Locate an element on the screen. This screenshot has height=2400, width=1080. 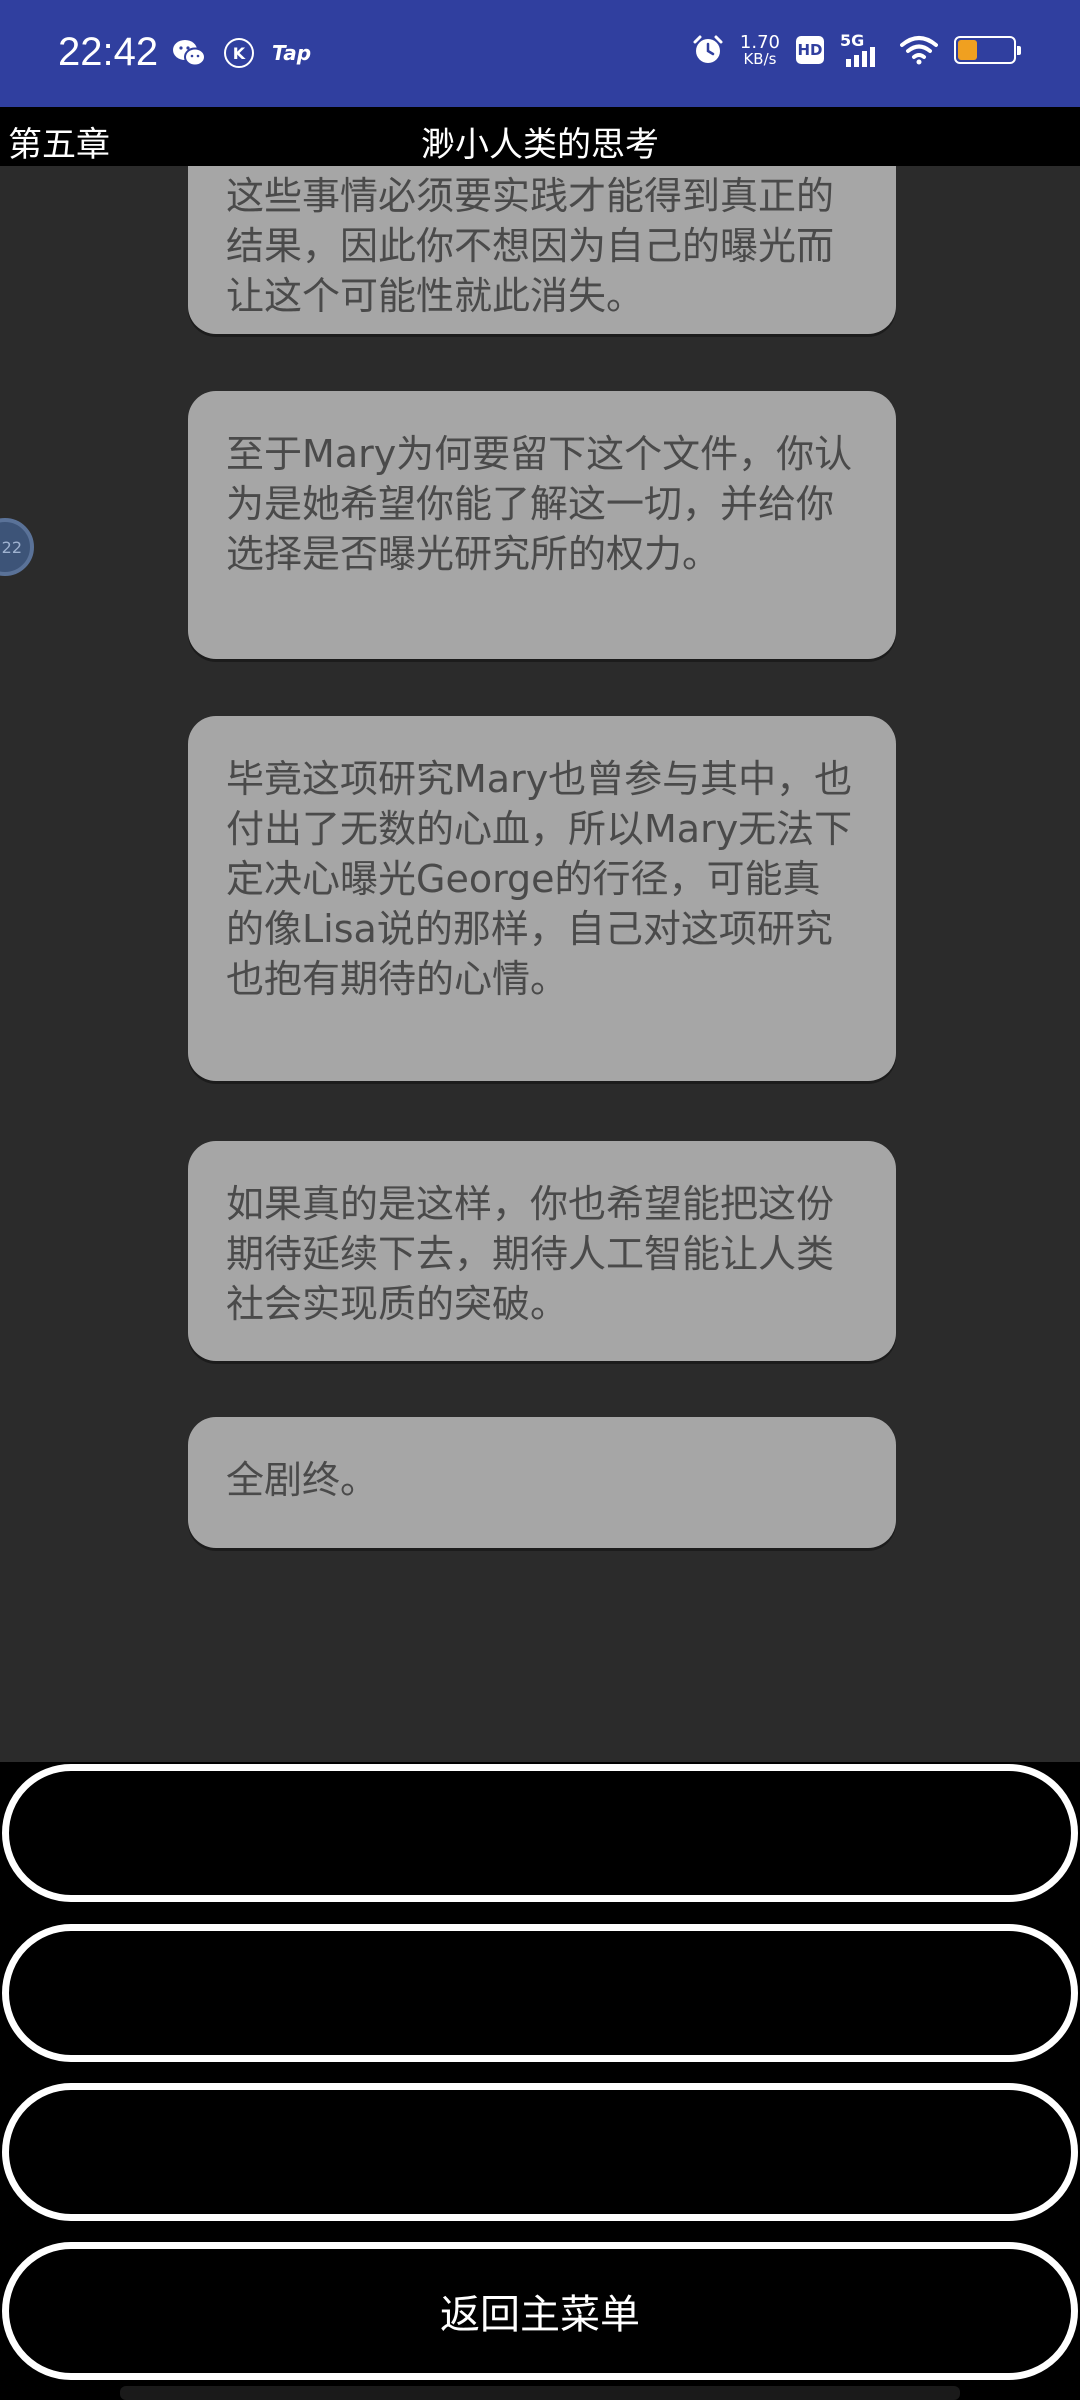
story-paragraph: 全剧终。 is located at coordinates (542, 1482).